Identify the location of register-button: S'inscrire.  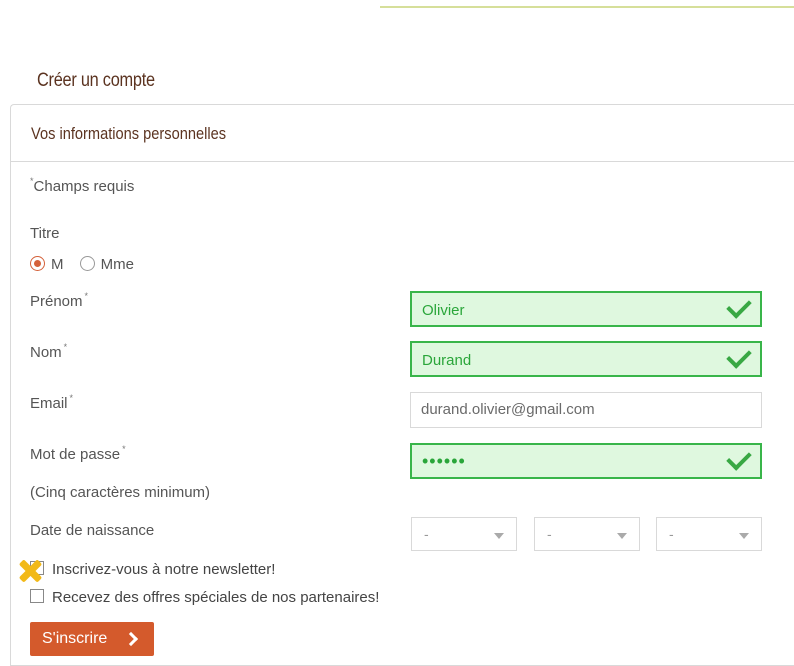
(92, 639).